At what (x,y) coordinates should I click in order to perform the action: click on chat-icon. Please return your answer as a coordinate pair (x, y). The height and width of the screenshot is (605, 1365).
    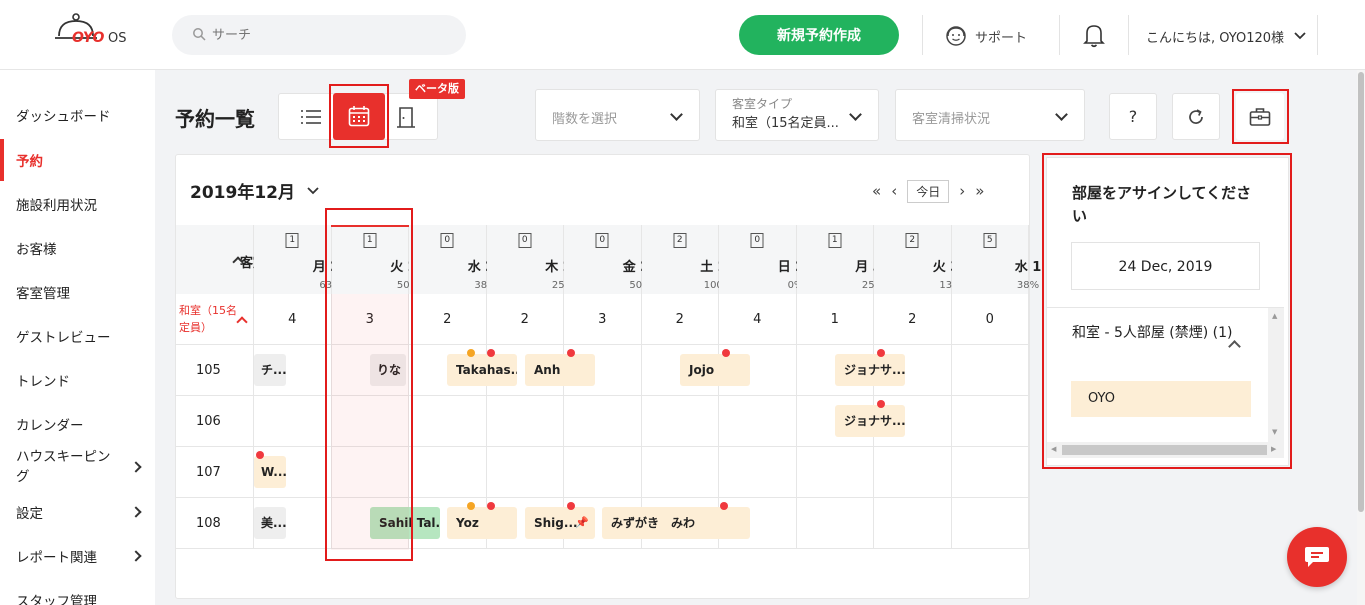
    Looking at the image, I should click on (1317, 557).